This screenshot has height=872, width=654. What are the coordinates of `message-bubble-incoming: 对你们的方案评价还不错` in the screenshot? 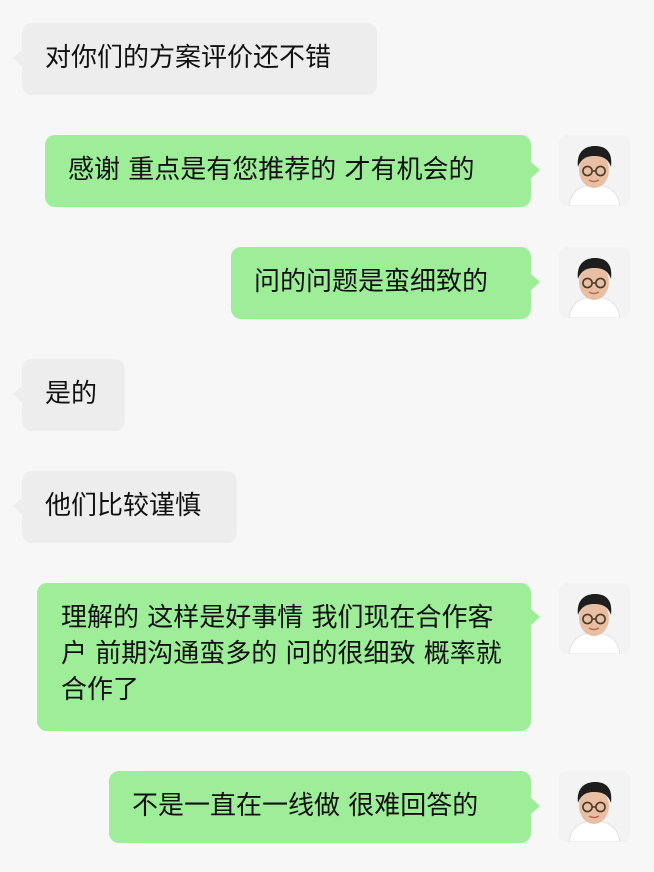 It's located at (195, 59).